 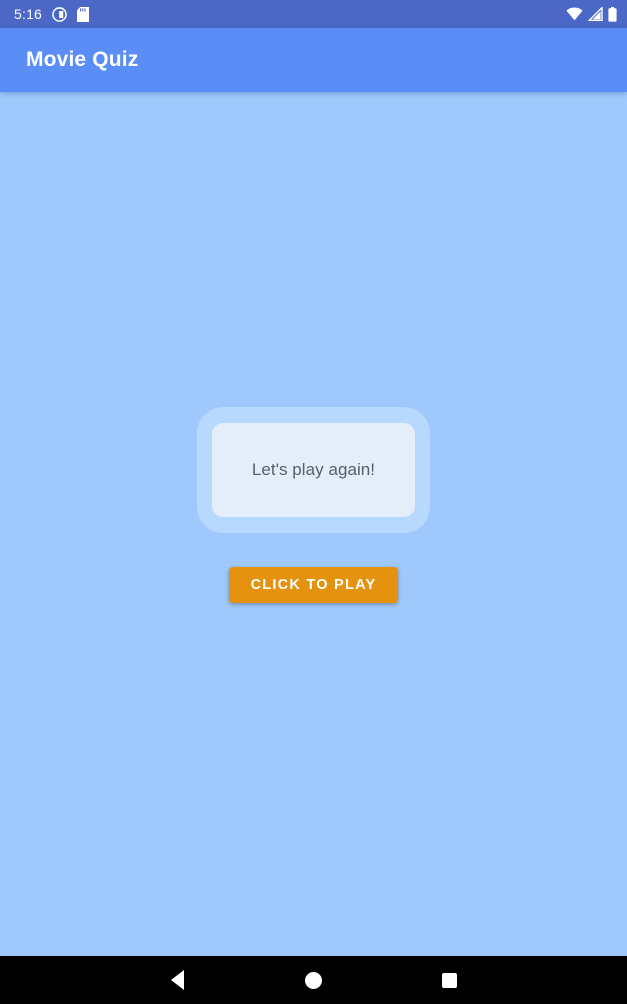 I want to click on click-to-play-button: CLICK TO PLAY, so click(x=313, y=585).